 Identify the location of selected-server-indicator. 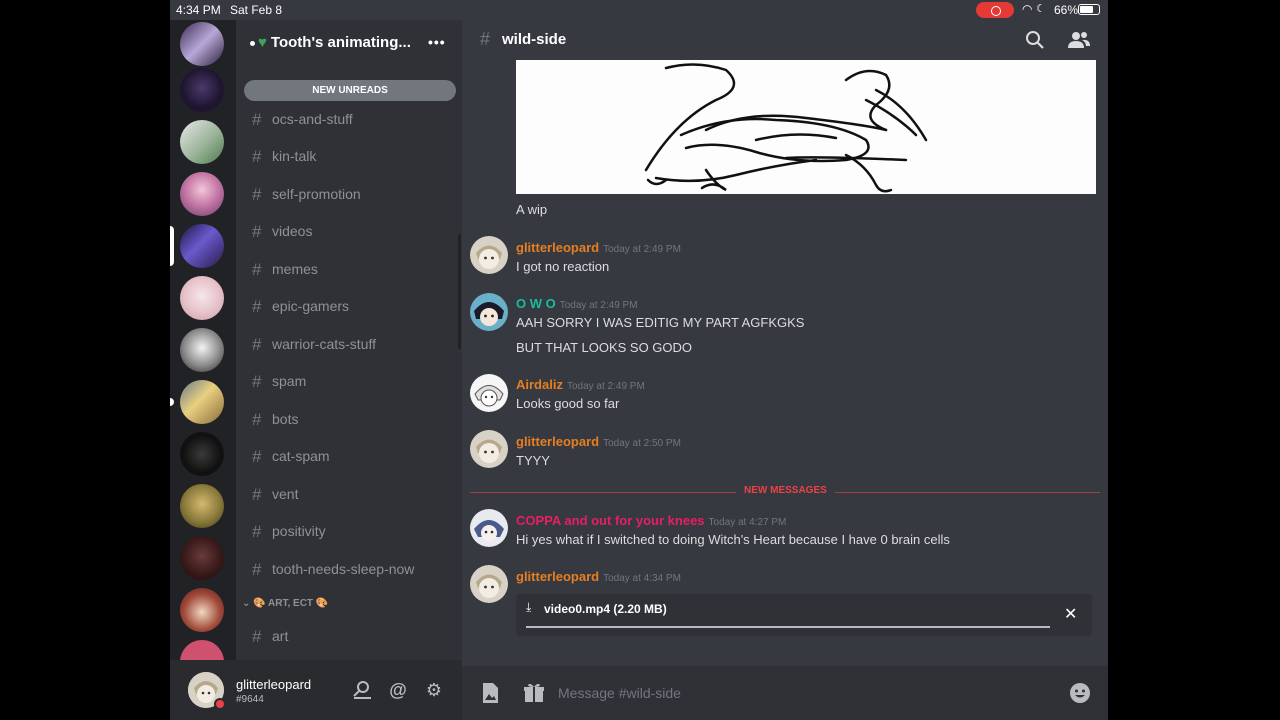
(172, 246).